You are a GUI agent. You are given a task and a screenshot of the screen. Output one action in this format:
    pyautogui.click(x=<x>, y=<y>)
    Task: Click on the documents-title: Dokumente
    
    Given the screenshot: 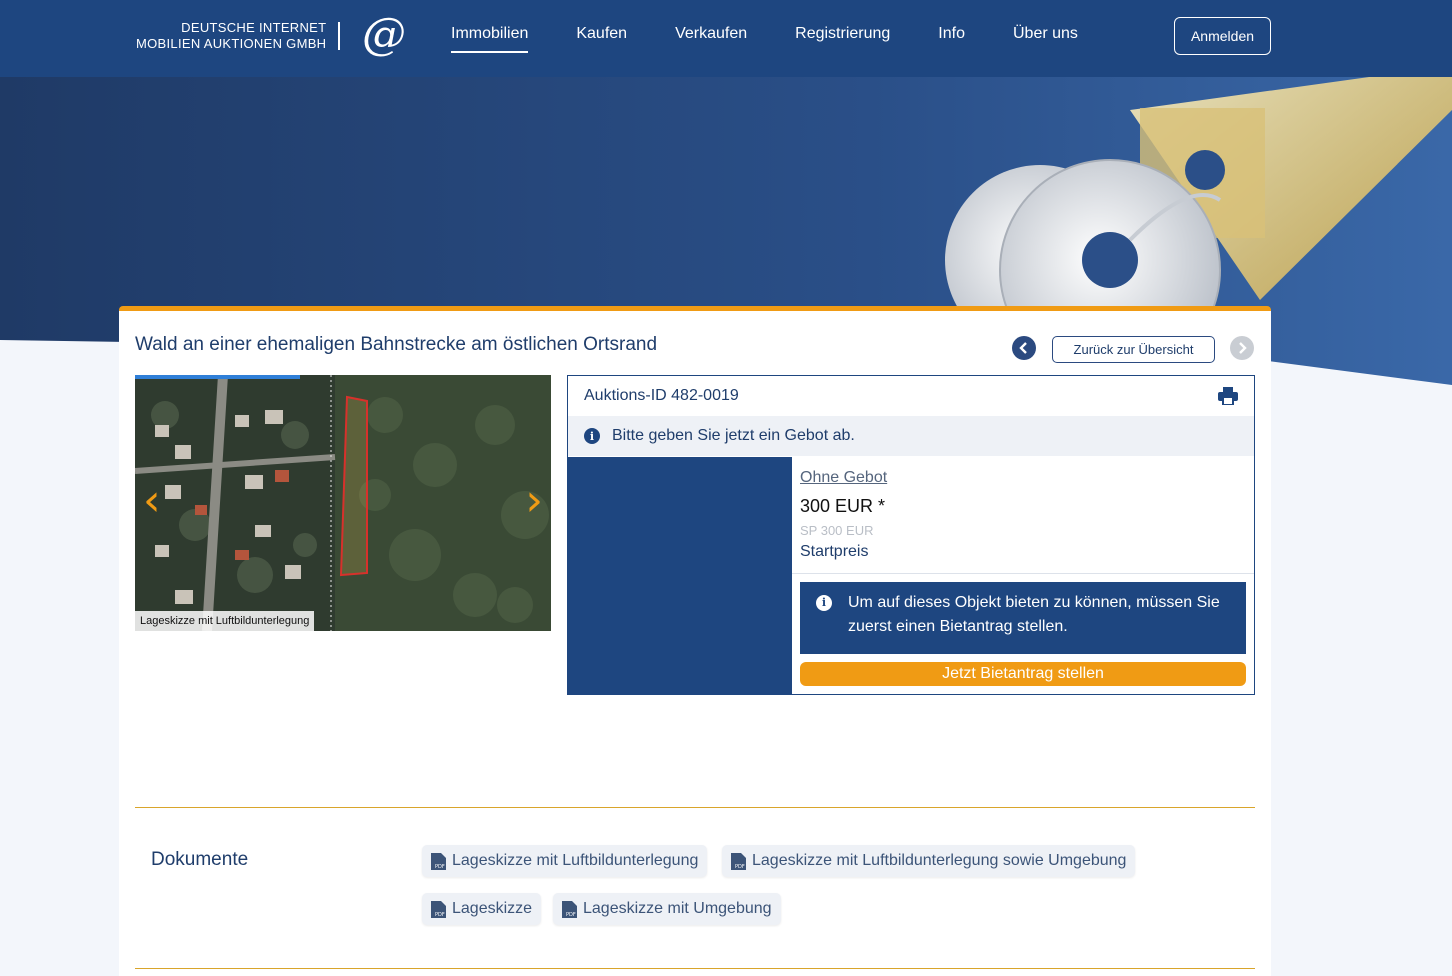 What is the action you would take?
    pyautogui.click(x=200, y=859)
    